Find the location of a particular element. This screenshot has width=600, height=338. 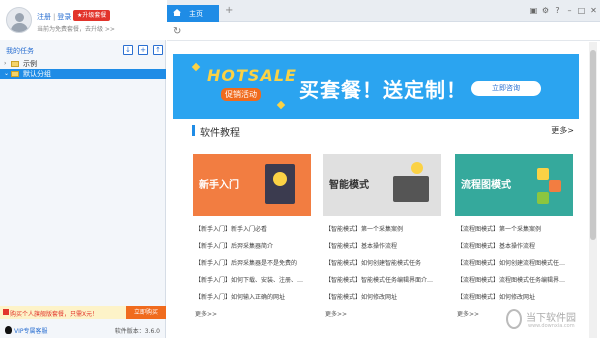

skin-icon: ▣ is located at coordinates (533, 10).